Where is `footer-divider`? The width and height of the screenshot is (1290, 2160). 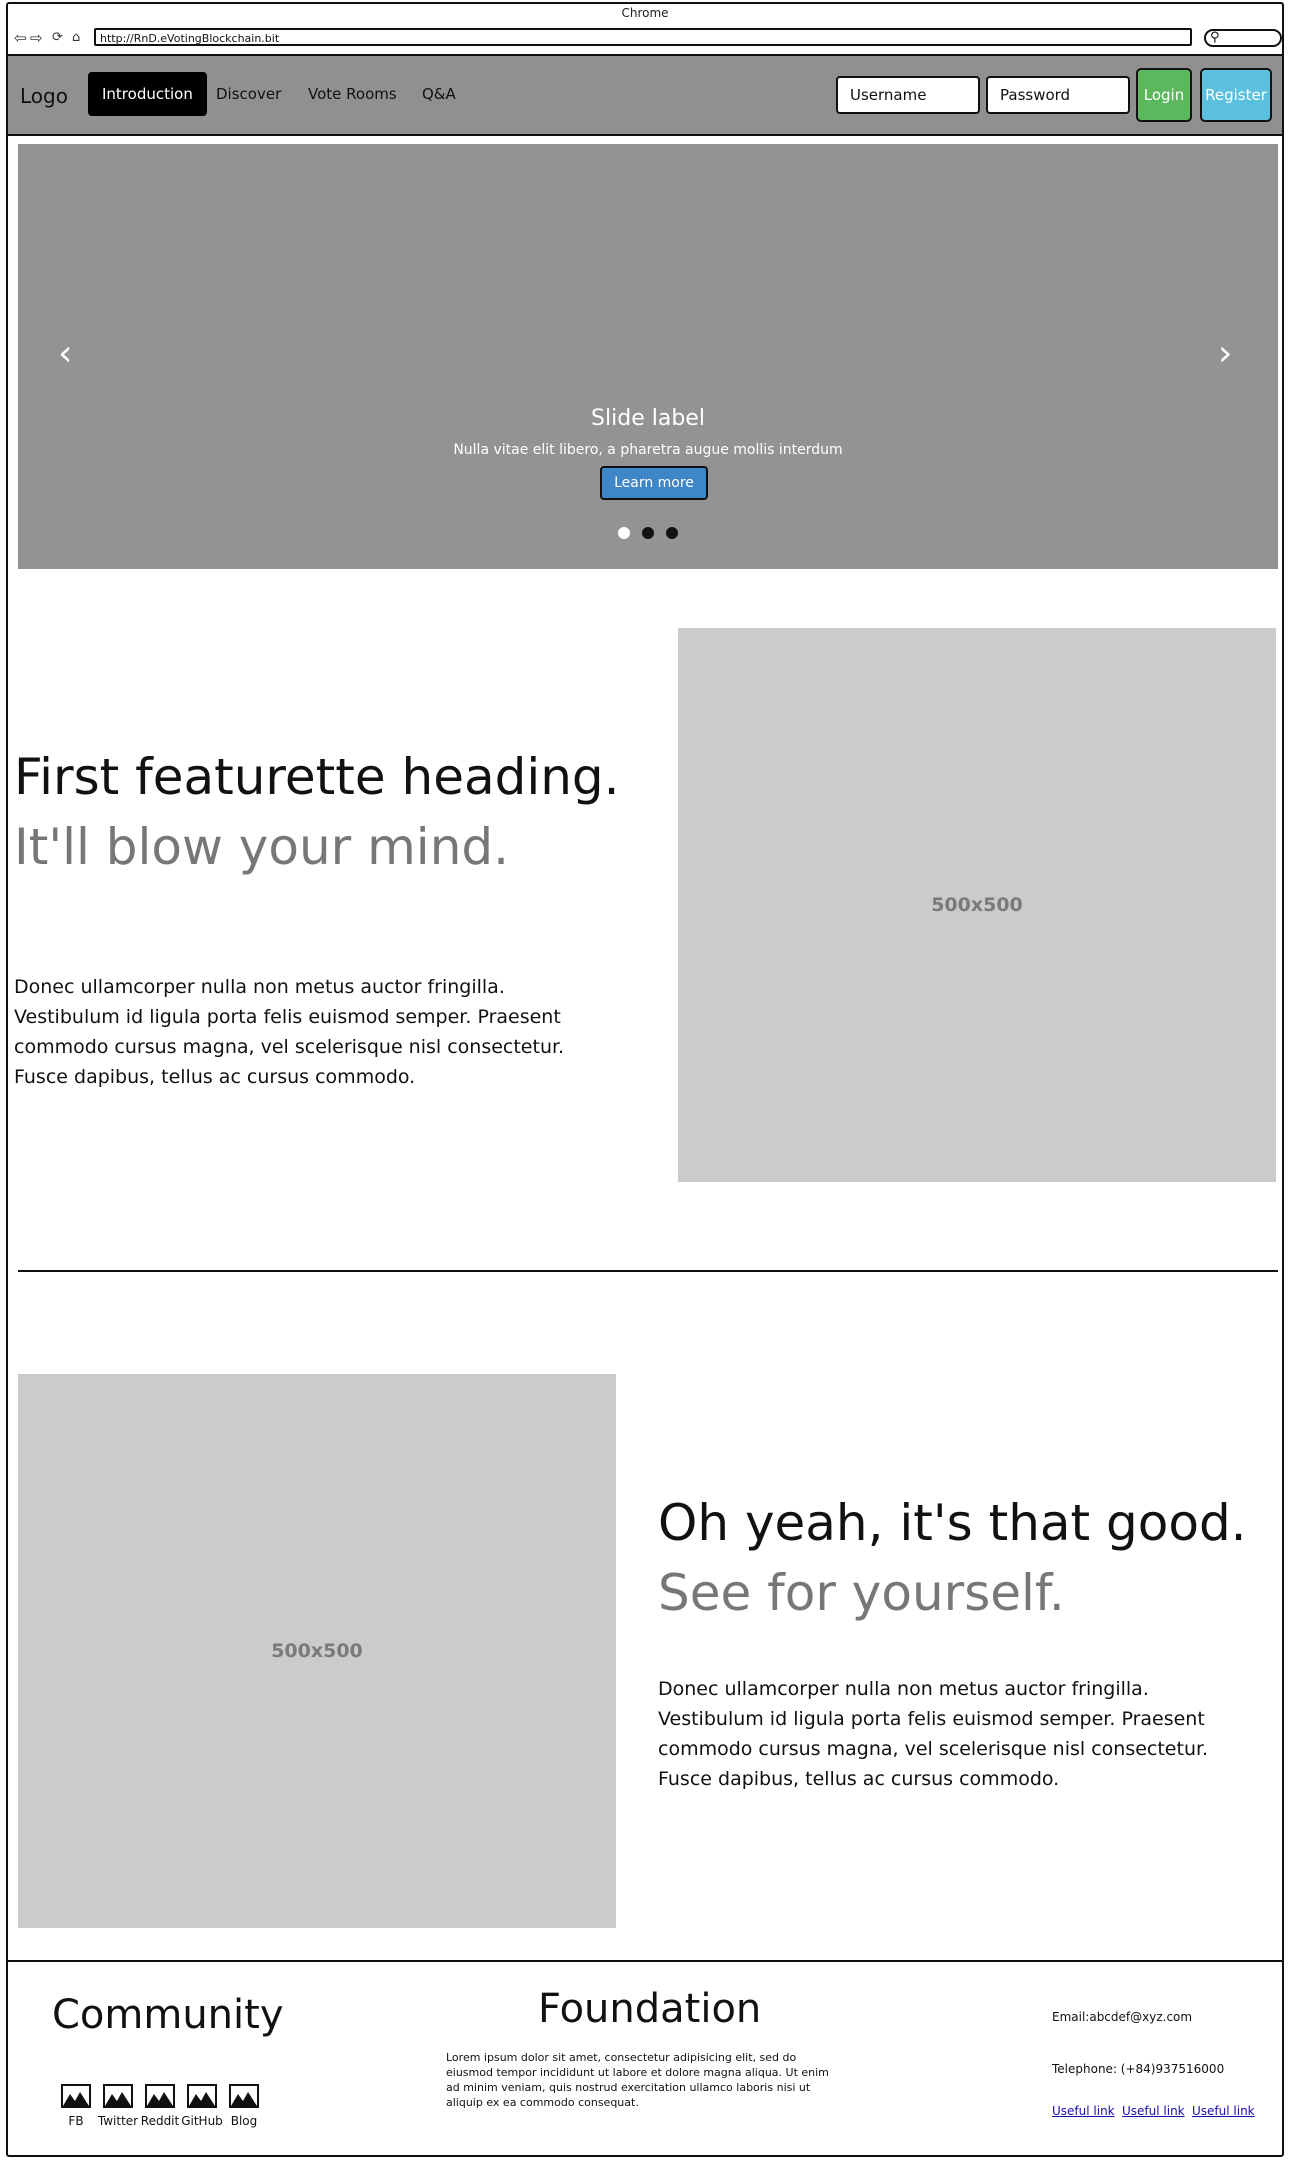 footer-divider is located at coordinates (645, 1961).